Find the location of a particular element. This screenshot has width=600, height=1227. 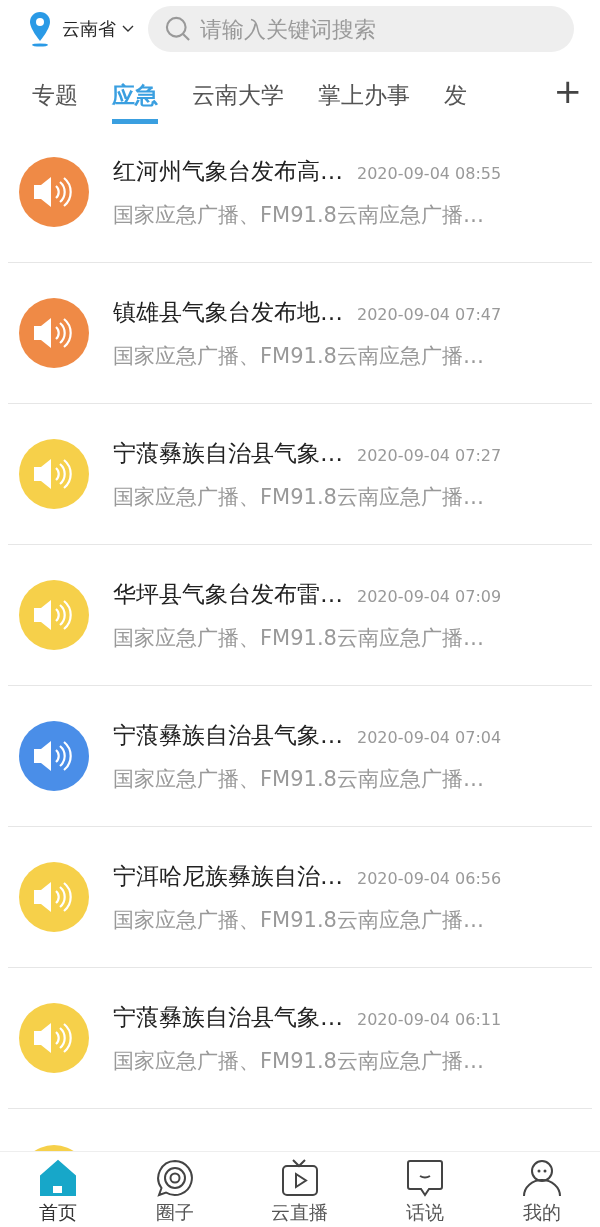

nav-tab: 云直播 is located at coordinates (300, 1192).